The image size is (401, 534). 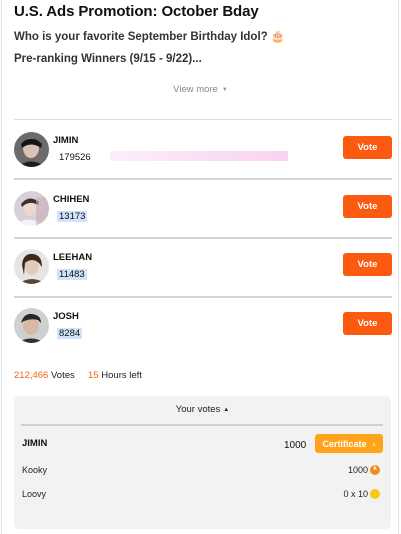 I want to click on candidate-votes: 8284, so click(x=70, y=333).